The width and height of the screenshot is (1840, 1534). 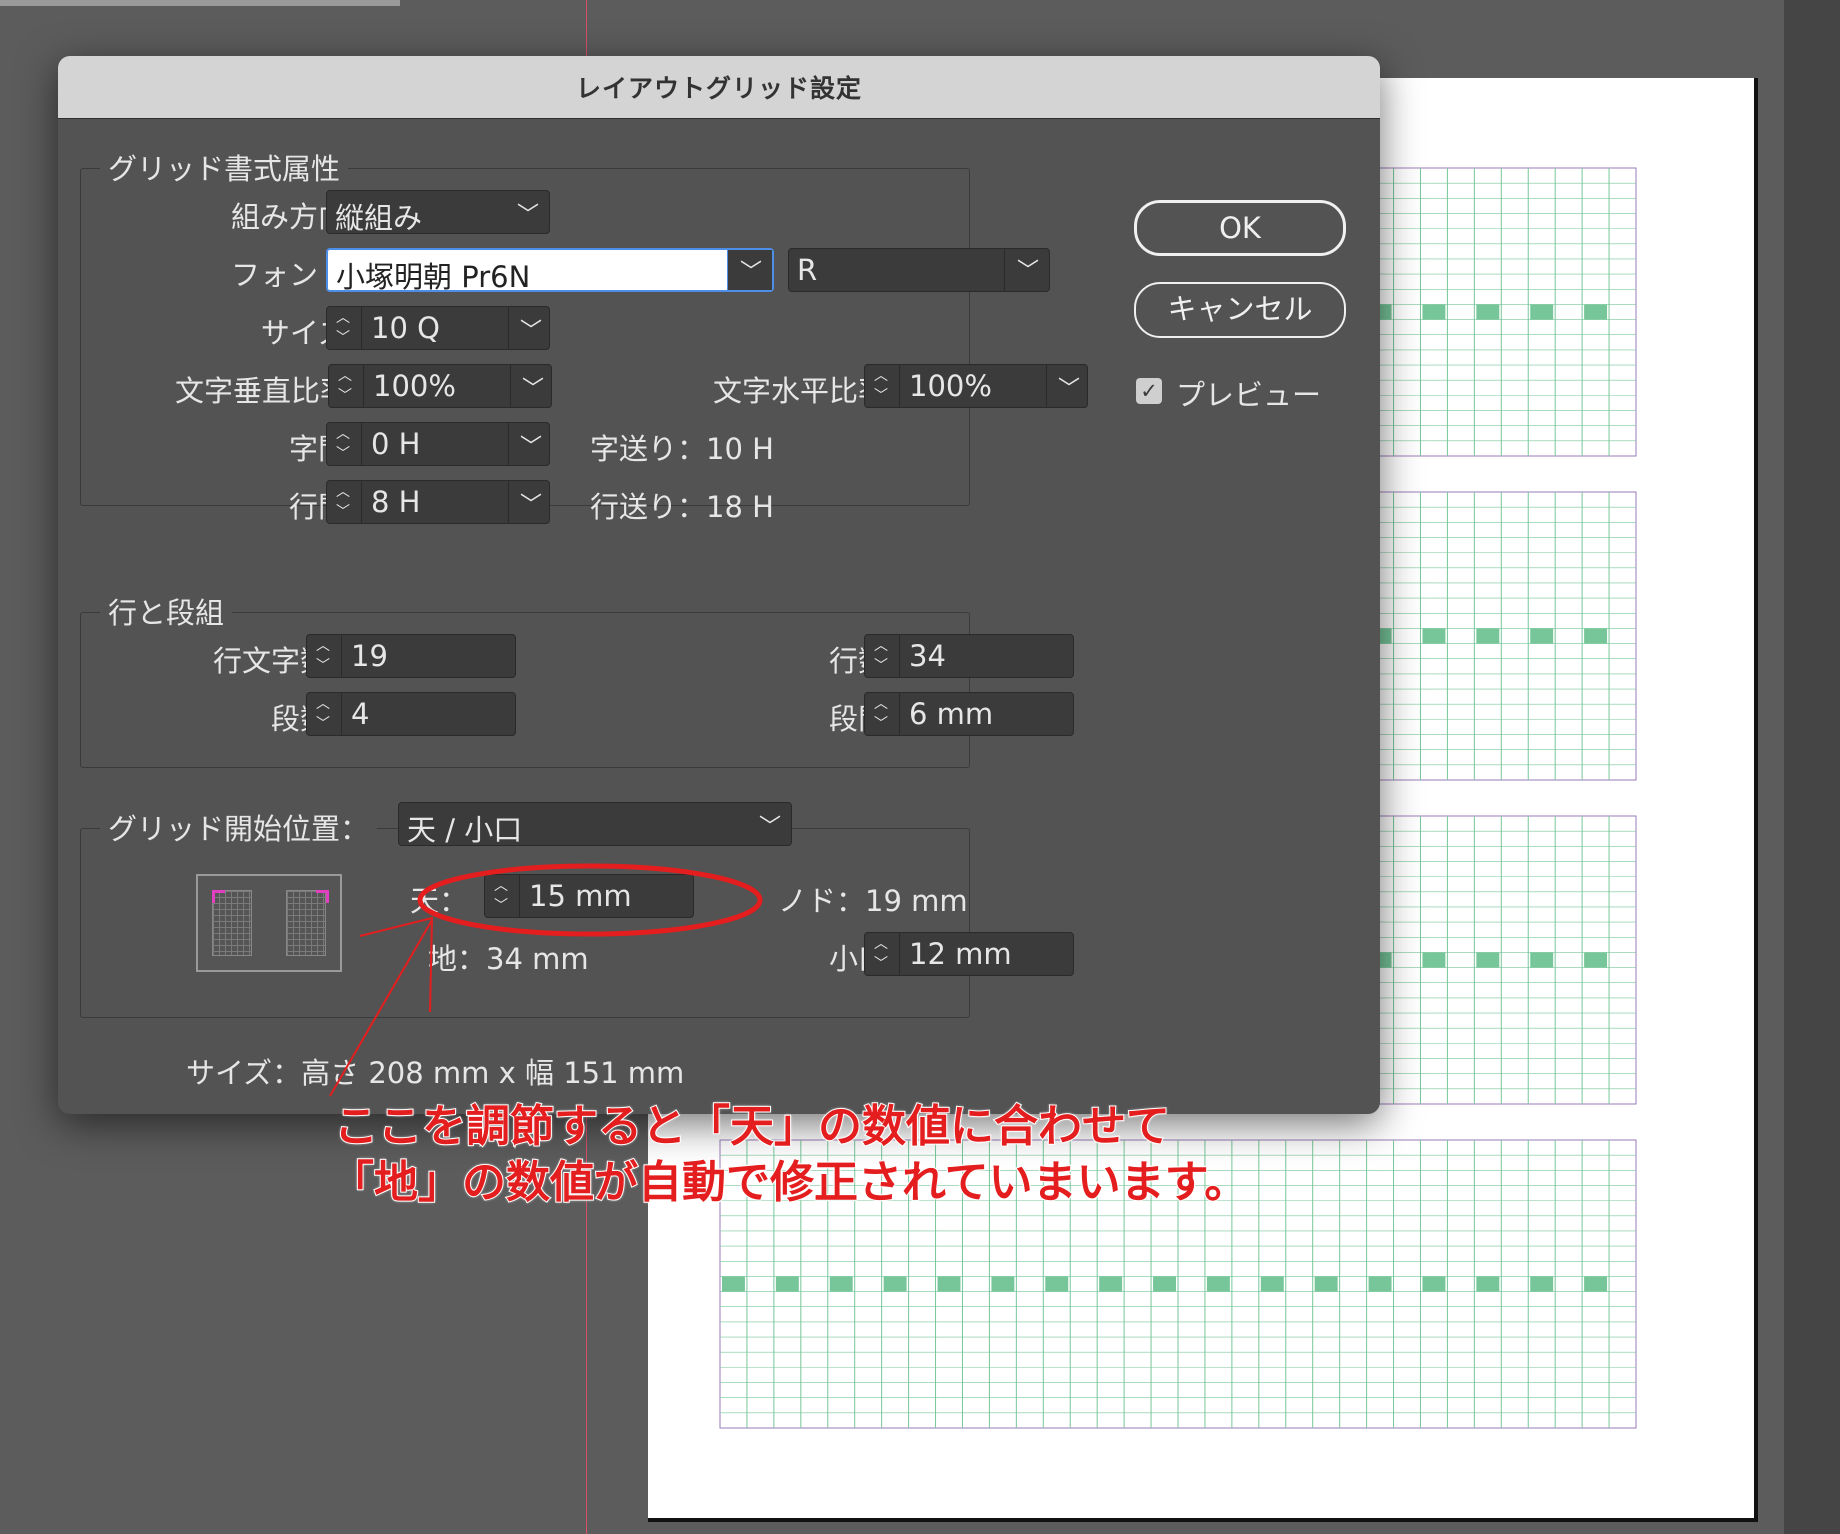 I want to click on char-spacing-stepper: ︿ ﹀, so click(x=344, y=444).